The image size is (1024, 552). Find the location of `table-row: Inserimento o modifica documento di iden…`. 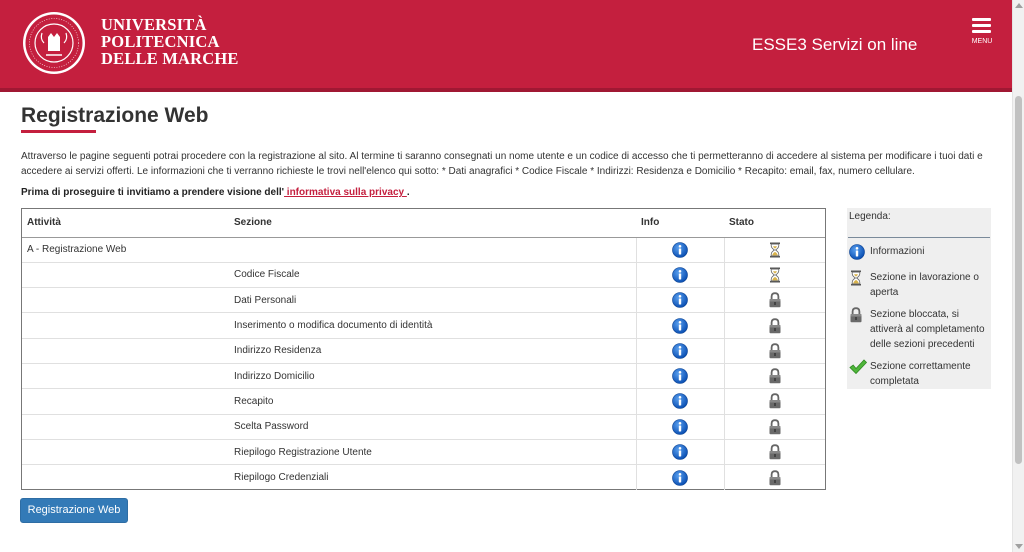

table-row: Inserimento o modifica documento di iden… is located at coordinates (423, 325).